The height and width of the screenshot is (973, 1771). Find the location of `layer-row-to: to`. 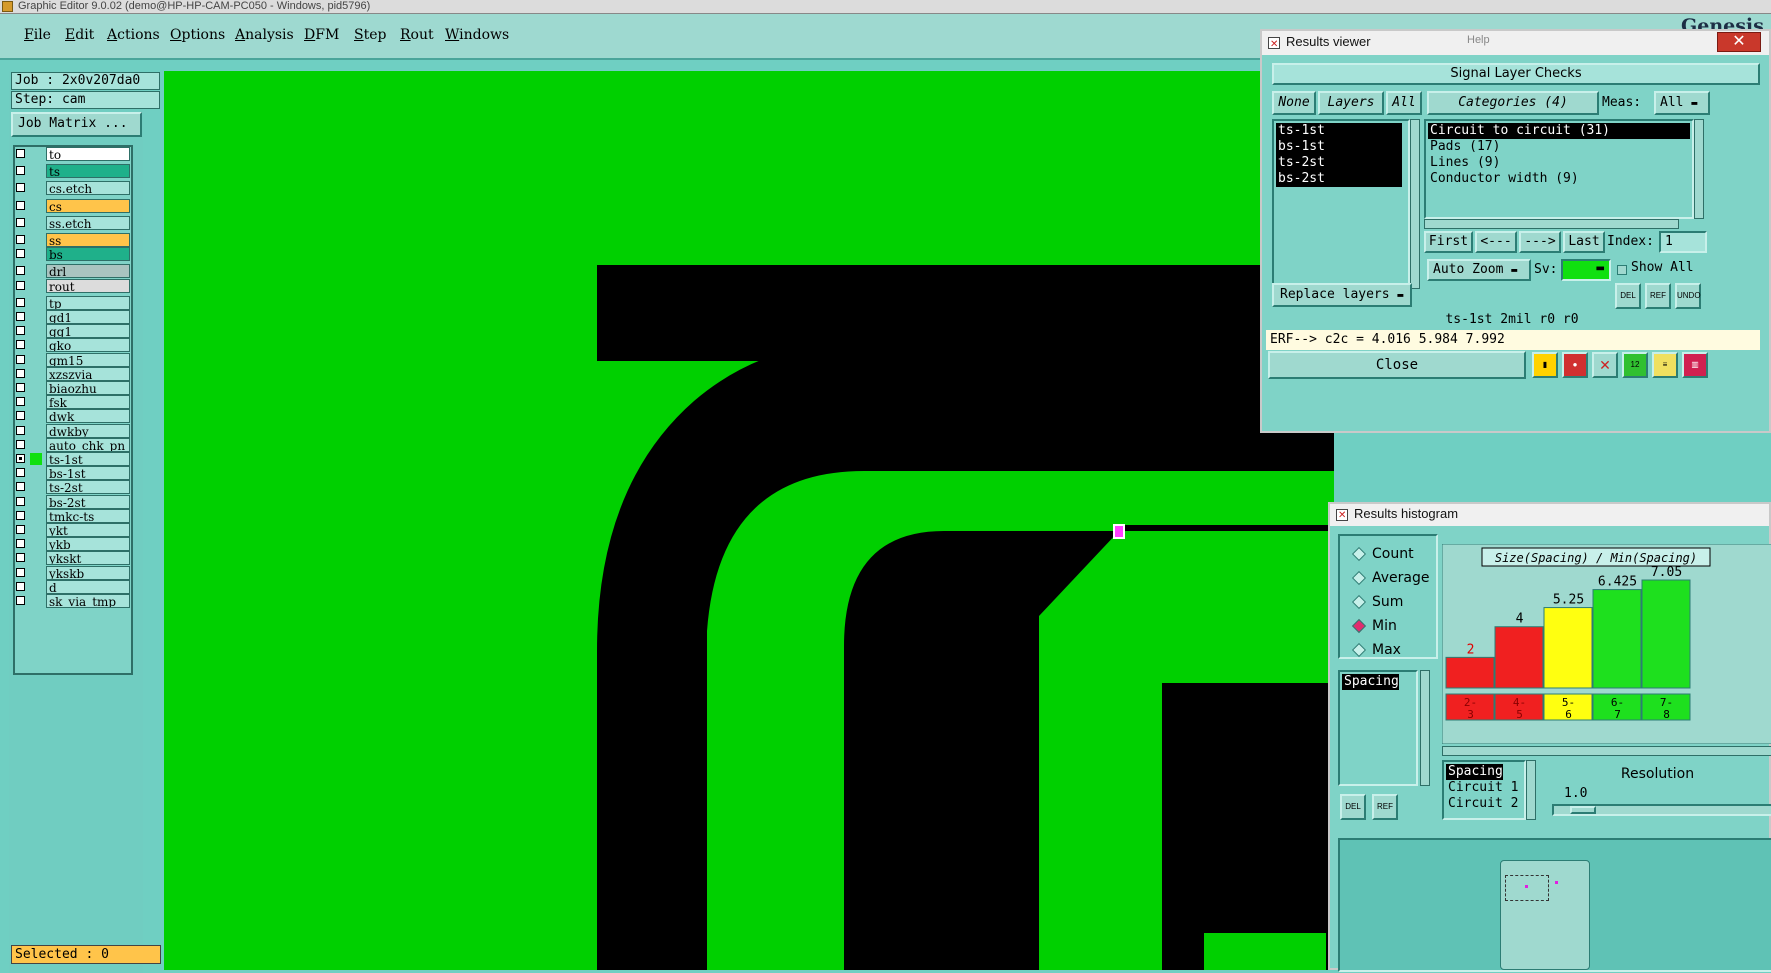

layer-row-to: to is located at coordinates (73, 154).